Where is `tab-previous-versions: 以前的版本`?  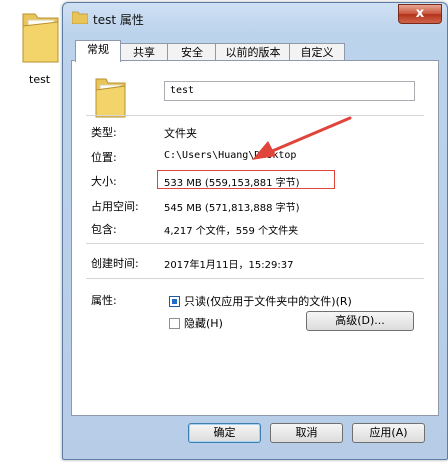
tab-previous-versions: 以前的版本 is located at coordinates (253, 52).